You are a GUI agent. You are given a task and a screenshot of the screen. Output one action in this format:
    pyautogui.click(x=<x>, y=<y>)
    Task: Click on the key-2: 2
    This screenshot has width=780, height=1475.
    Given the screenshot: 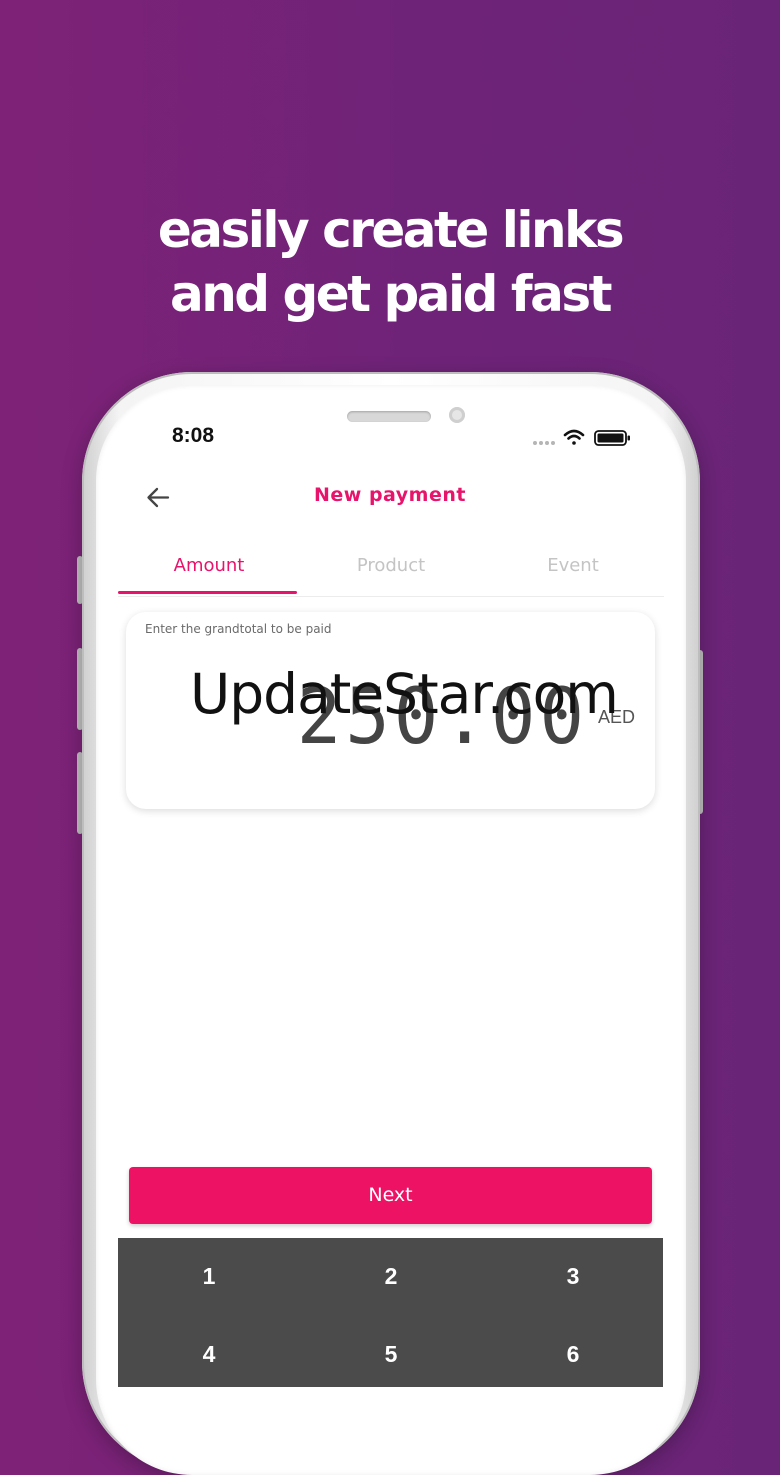 What is the action you would take?
    pyautogui.click(x=391, y=1276)
    